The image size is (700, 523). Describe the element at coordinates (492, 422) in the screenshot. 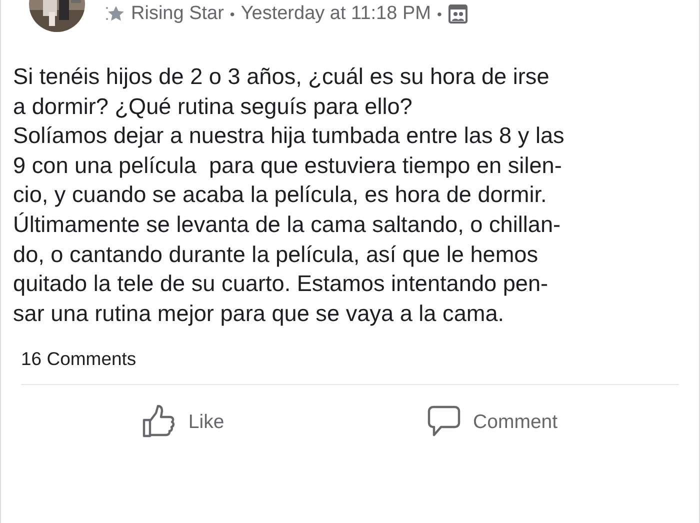

I see `comment-button: Comment` at that location.